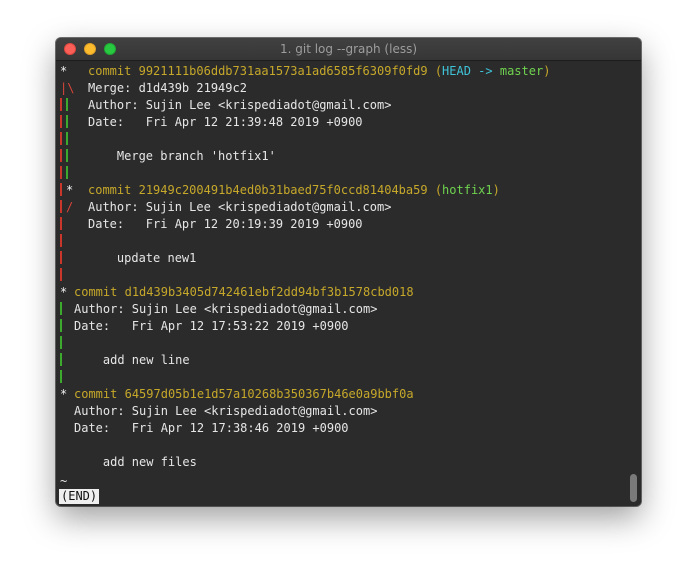  Describe the element at coordinates (225, 224) in the screenshot. I see `date-text: Date: Fri Apr 12 20:19:39 2019 +0900` at that location.